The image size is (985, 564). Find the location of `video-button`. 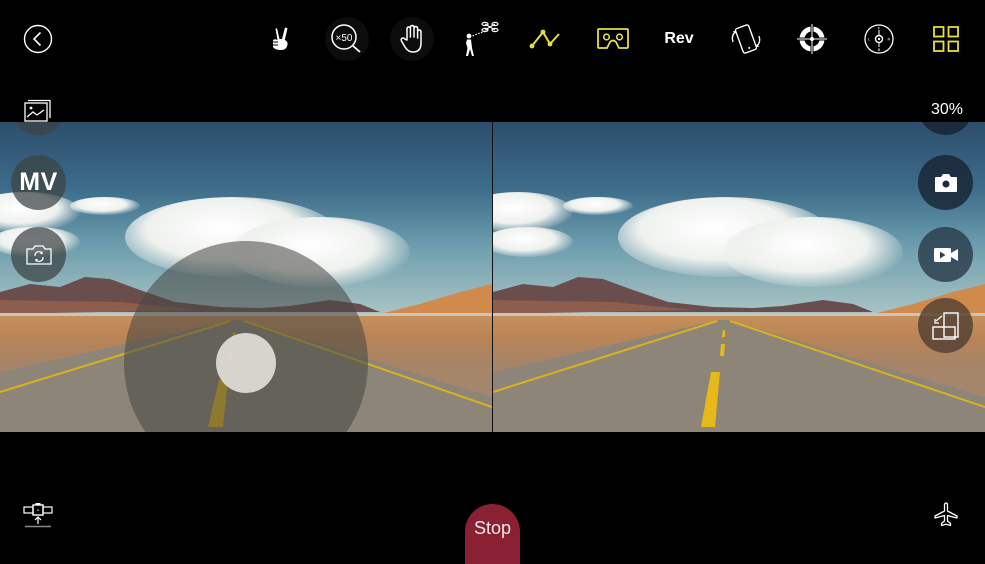

video-button is located at coordinates (945, 254).